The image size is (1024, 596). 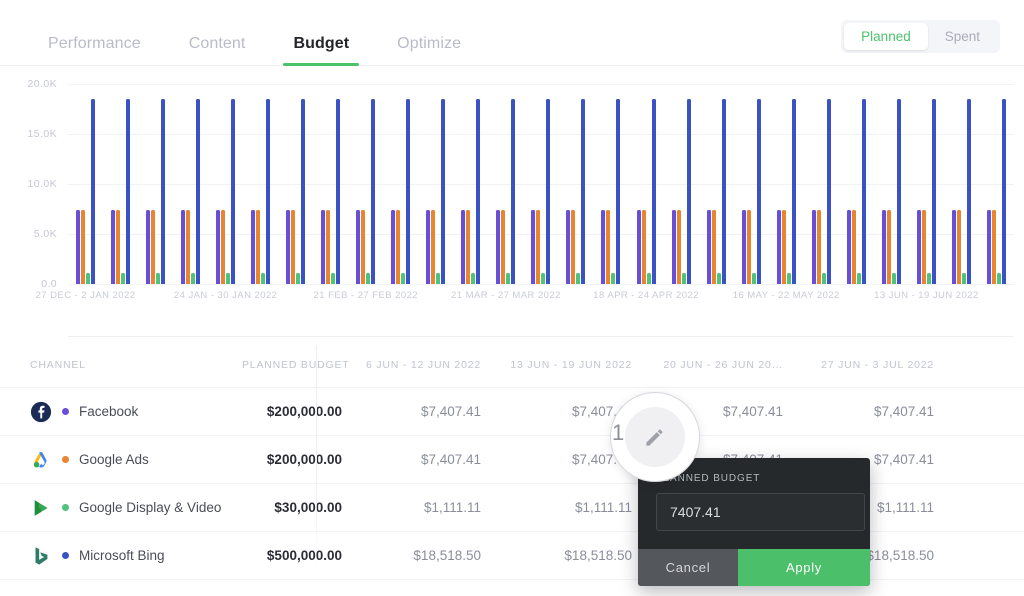 What do you see at coordinates (94, 50) in the screenshot?
I see `tab-performance: Performance` at bounding box center [94, 50].